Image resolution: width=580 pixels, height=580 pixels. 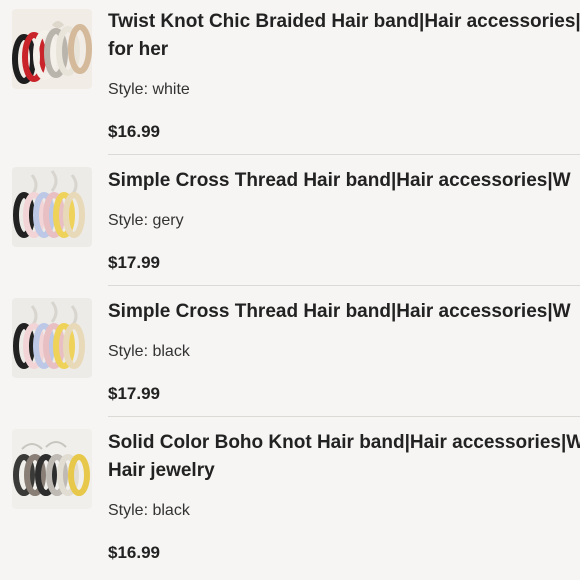 I want to click on product-style: Style: white, so click(x=149, y=89).